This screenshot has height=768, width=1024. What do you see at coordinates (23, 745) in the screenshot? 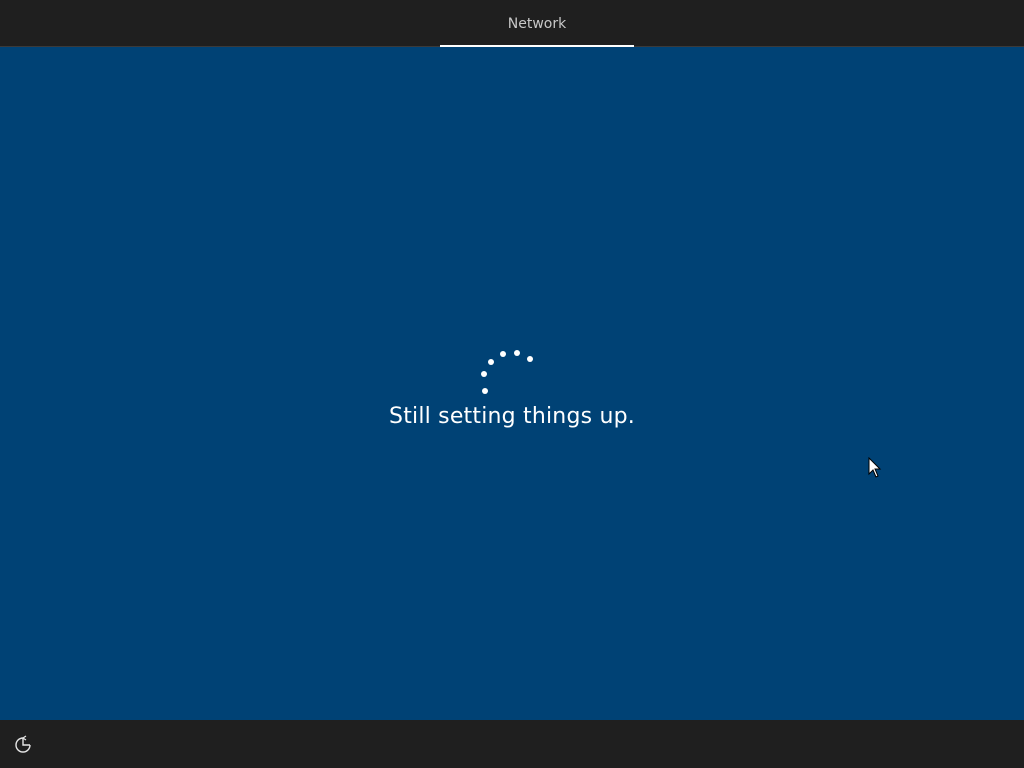
I see `ease-of-access-icon` at bounding box center [23, 745].